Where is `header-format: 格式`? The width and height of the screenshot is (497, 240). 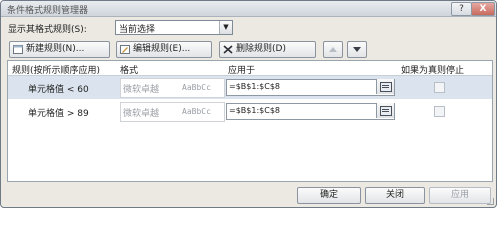
header-format: 格式 is located at coordinates (129, 71).